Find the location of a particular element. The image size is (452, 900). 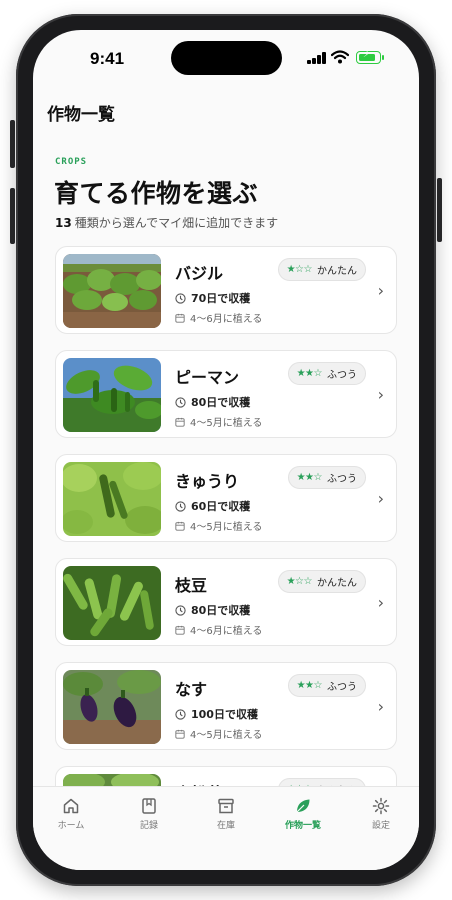

wifi-icon is located at coordinates (340, 57).